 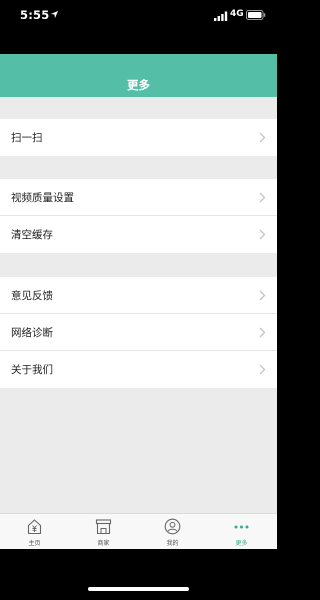 What do you see at coordinates (138, 589) in the screenshot?
I see `home-indicator` at bounding box center [138, 589].